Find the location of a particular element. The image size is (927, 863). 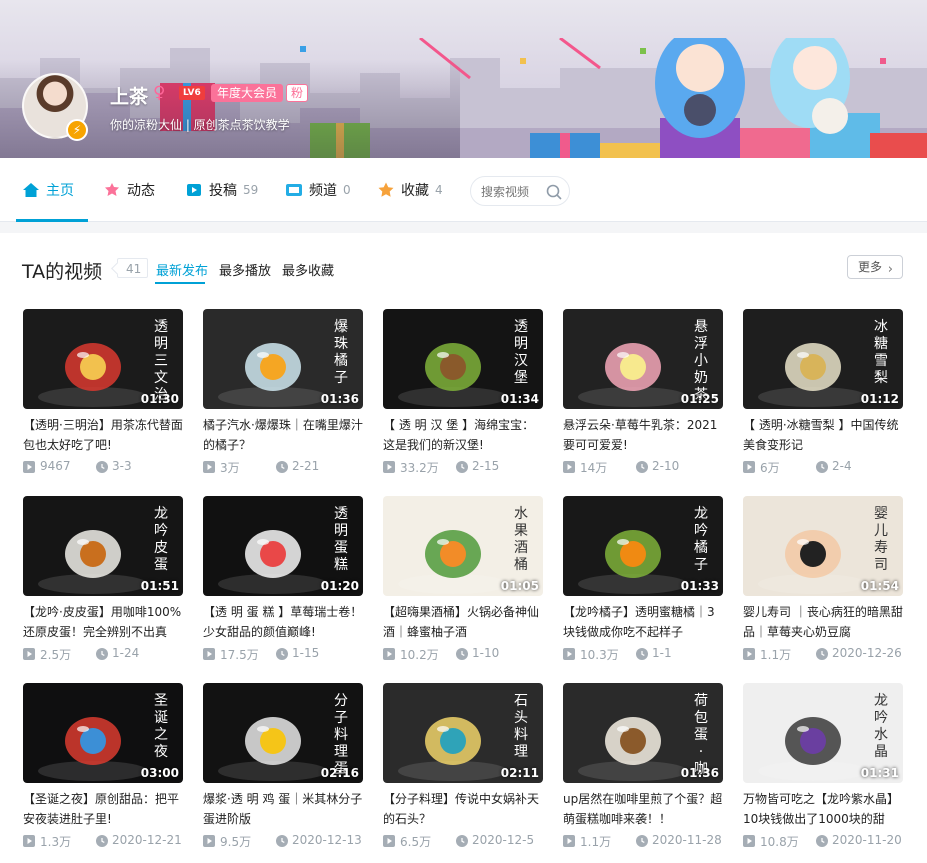

video-card: 透明三文治 01:30 【透明·三明治】用茶冻代替面包也太好吃了吧! 9467 3-3 is located at coordinates (103, 394).